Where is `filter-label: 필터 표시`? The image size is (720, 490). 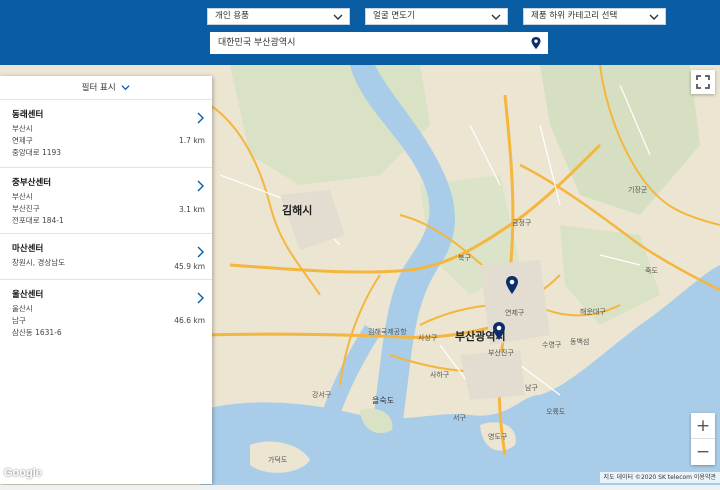 filter-label: 필터 표시 is located at coordinates (98, 88).